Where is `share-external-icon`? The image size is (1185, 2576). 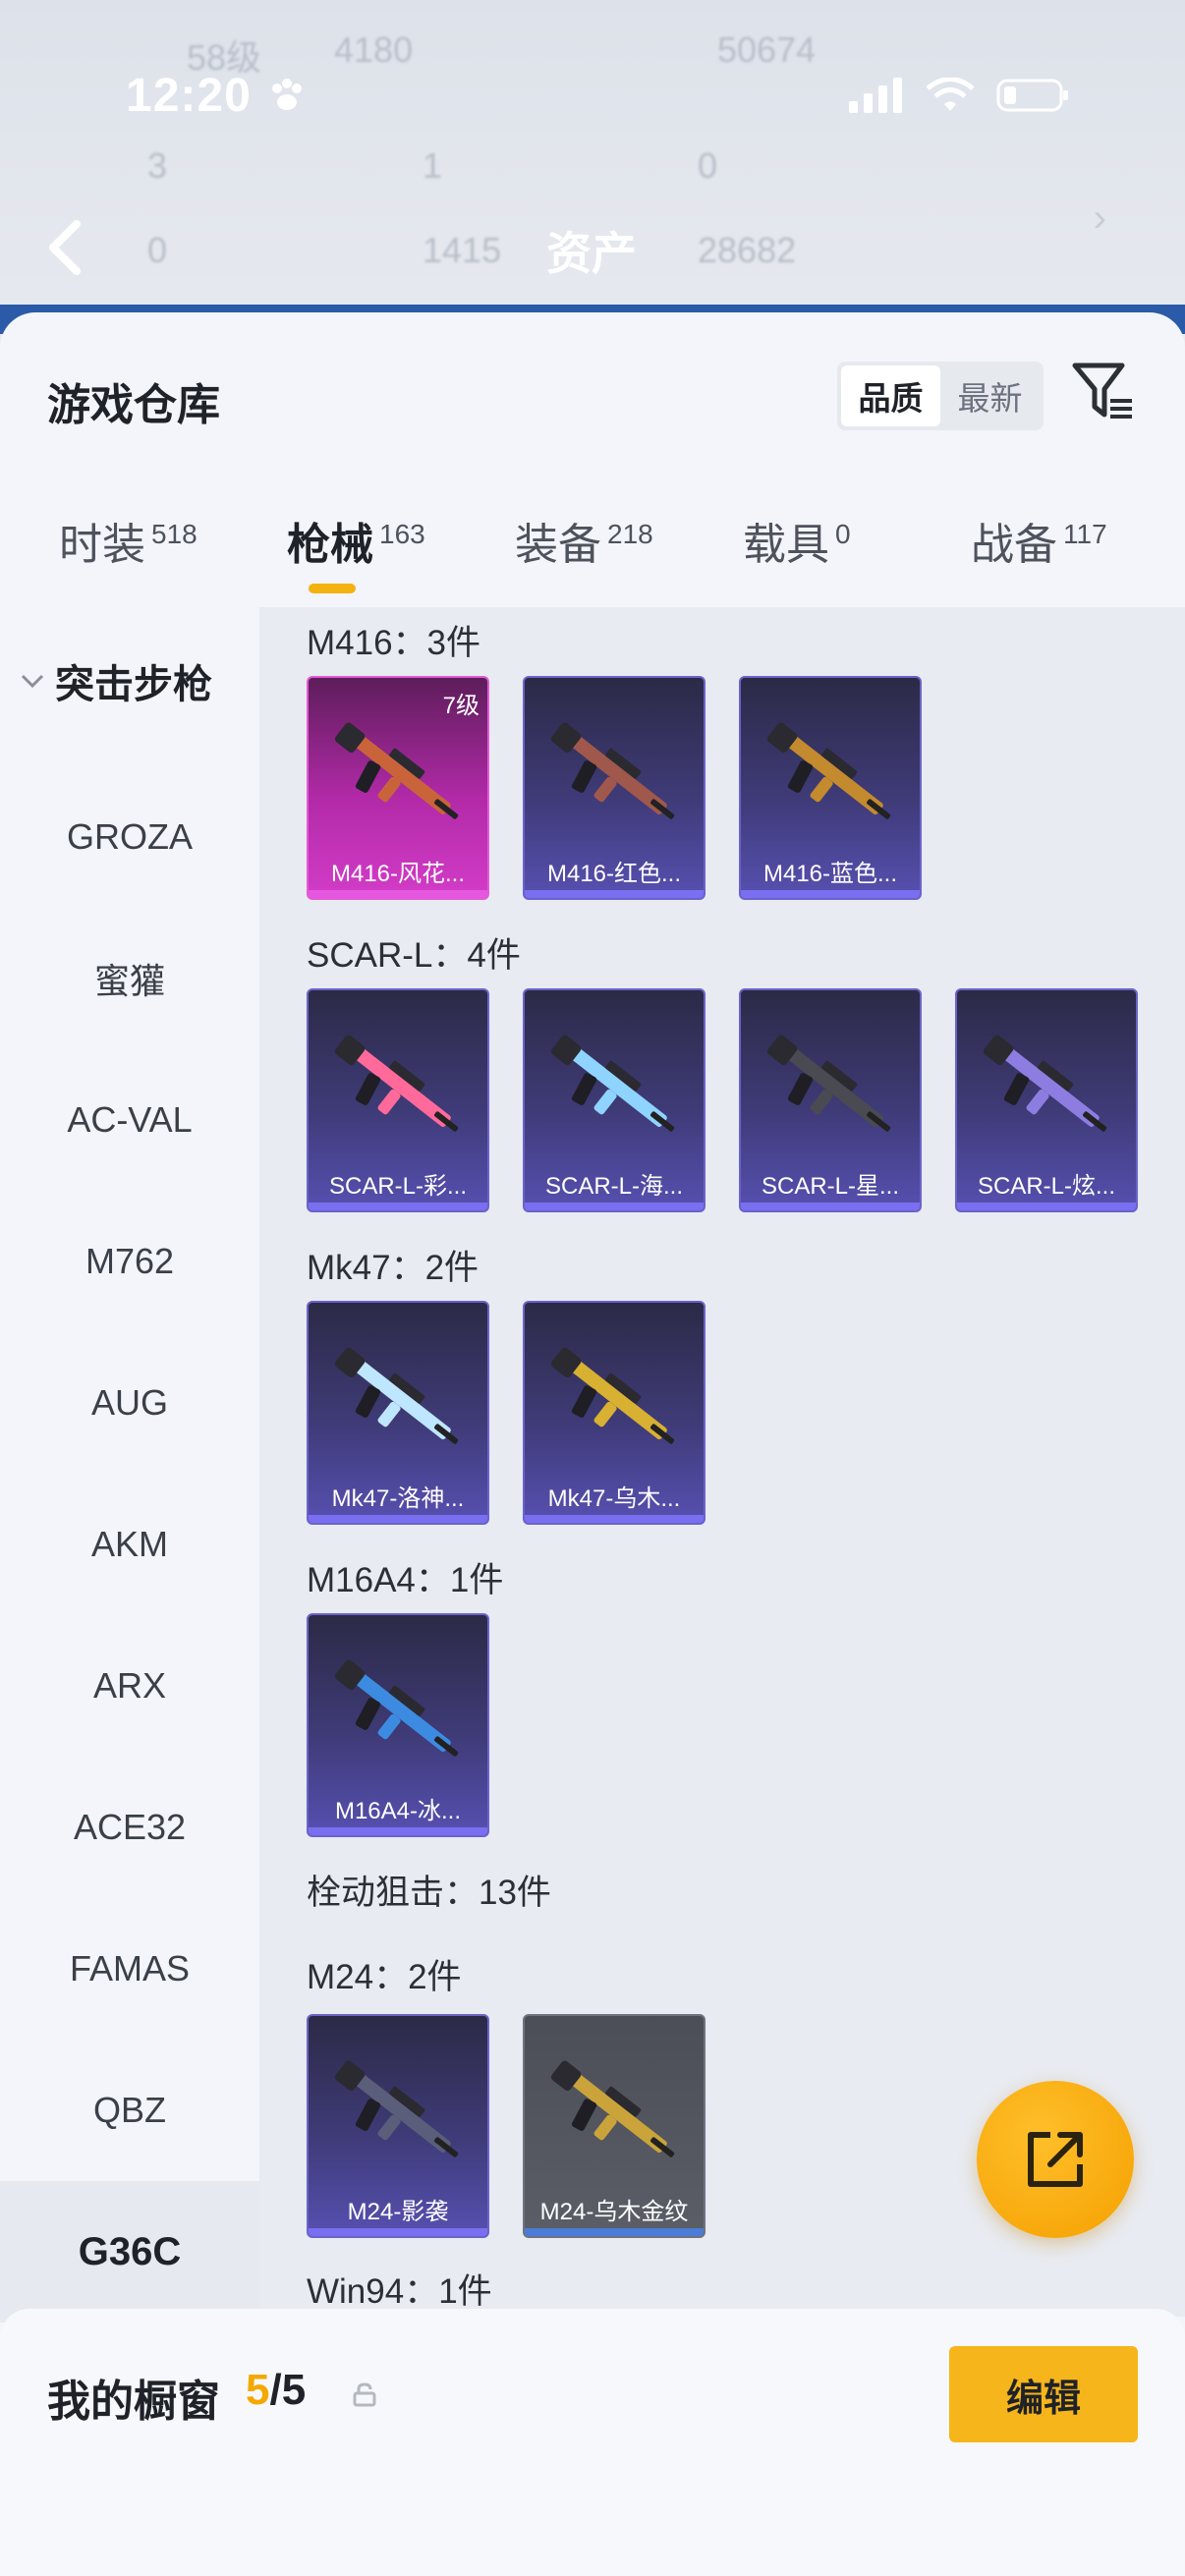 share-external-icon is located at coordinates (1056, 2159).